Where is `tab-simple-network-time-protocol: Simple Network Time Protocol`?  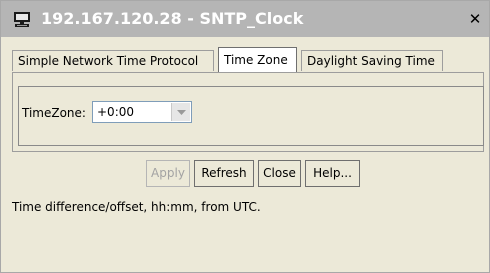 tab-simple-network-time-protocol: Simple Network Time Protocol is located at coordinates (113, 60).